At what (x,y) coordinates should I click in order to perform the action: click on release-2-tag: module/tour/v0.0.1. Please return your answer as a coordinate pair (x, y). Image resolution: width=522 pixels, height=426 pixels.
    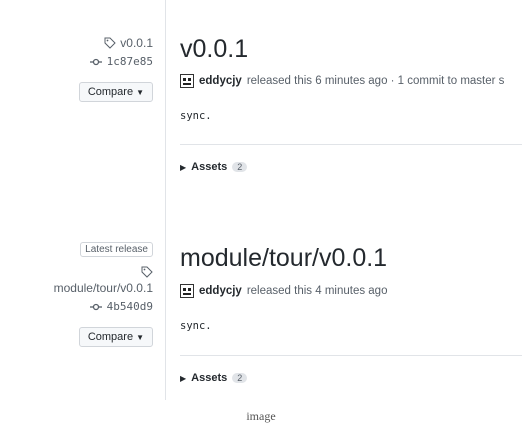
    Looking at the image, I should click on (103, 288).